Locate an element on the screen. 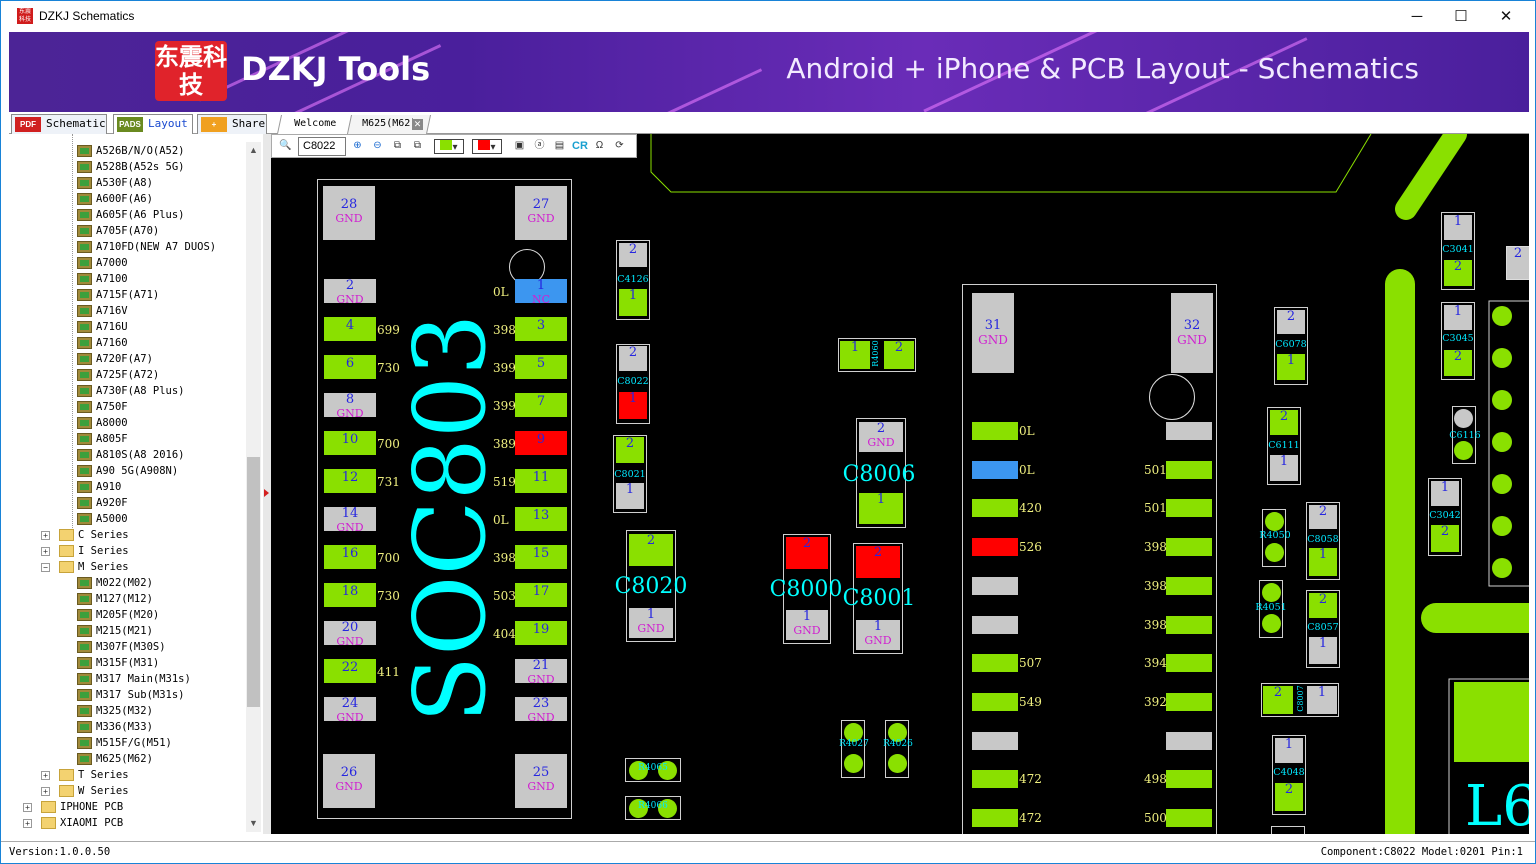  copy-view-icon: ⧉ is located at coordinates (417, 146).